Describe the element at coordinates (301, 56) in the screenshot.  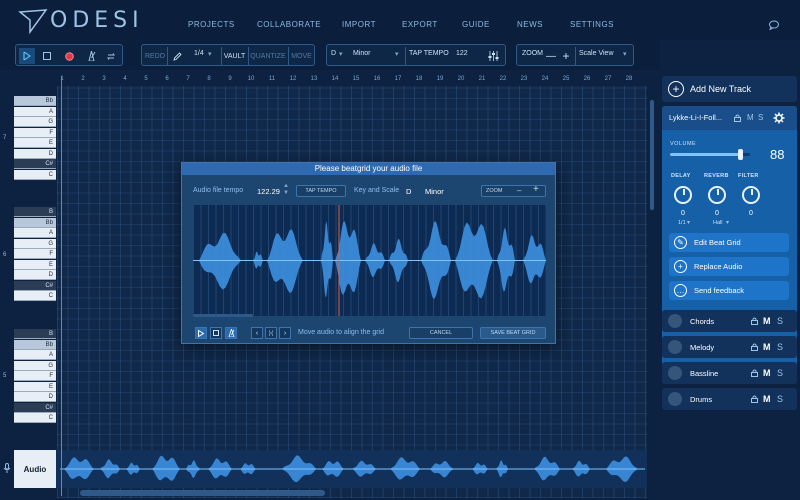
I see `move-button: MOVE` at that location.